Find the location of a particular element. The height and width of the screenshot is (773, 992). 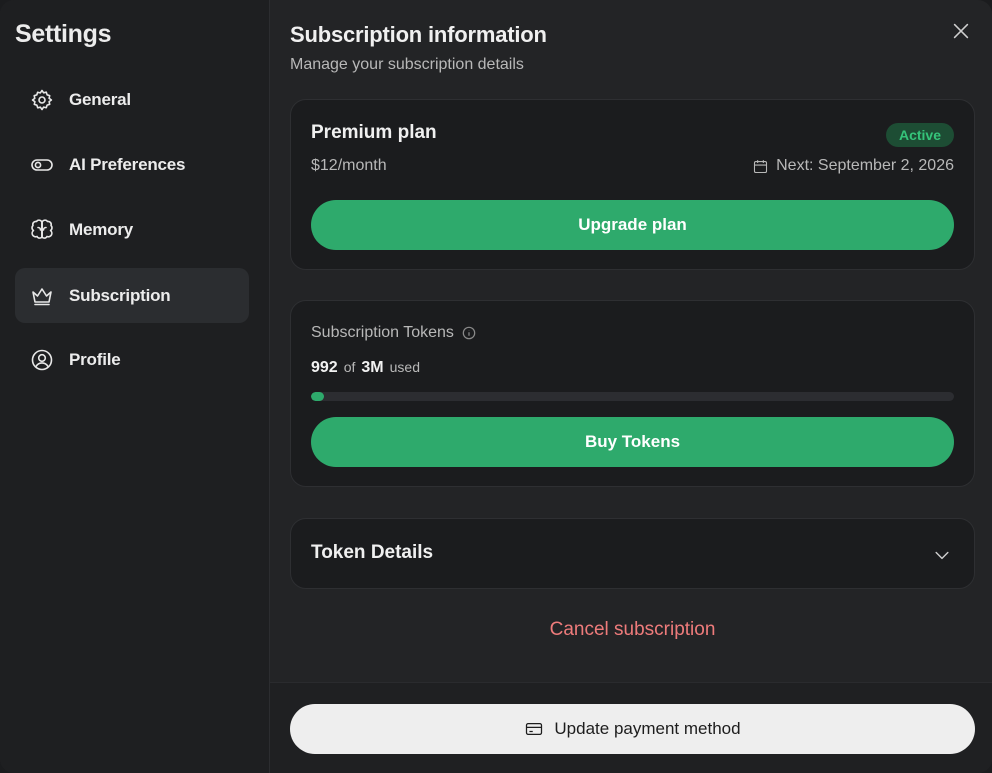

tokens-label: Subscription Tokens is located at coordinates (382, 332).